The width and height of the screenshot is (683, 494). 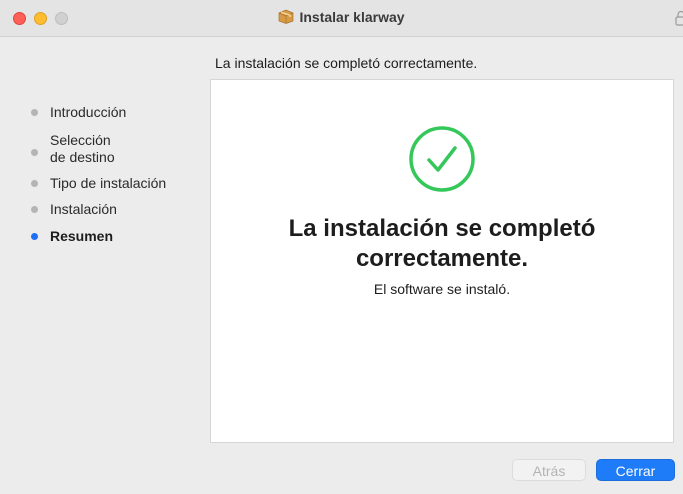 I want to click on sidebar-item-resumen: Resumen, so click(x=70, y=236).